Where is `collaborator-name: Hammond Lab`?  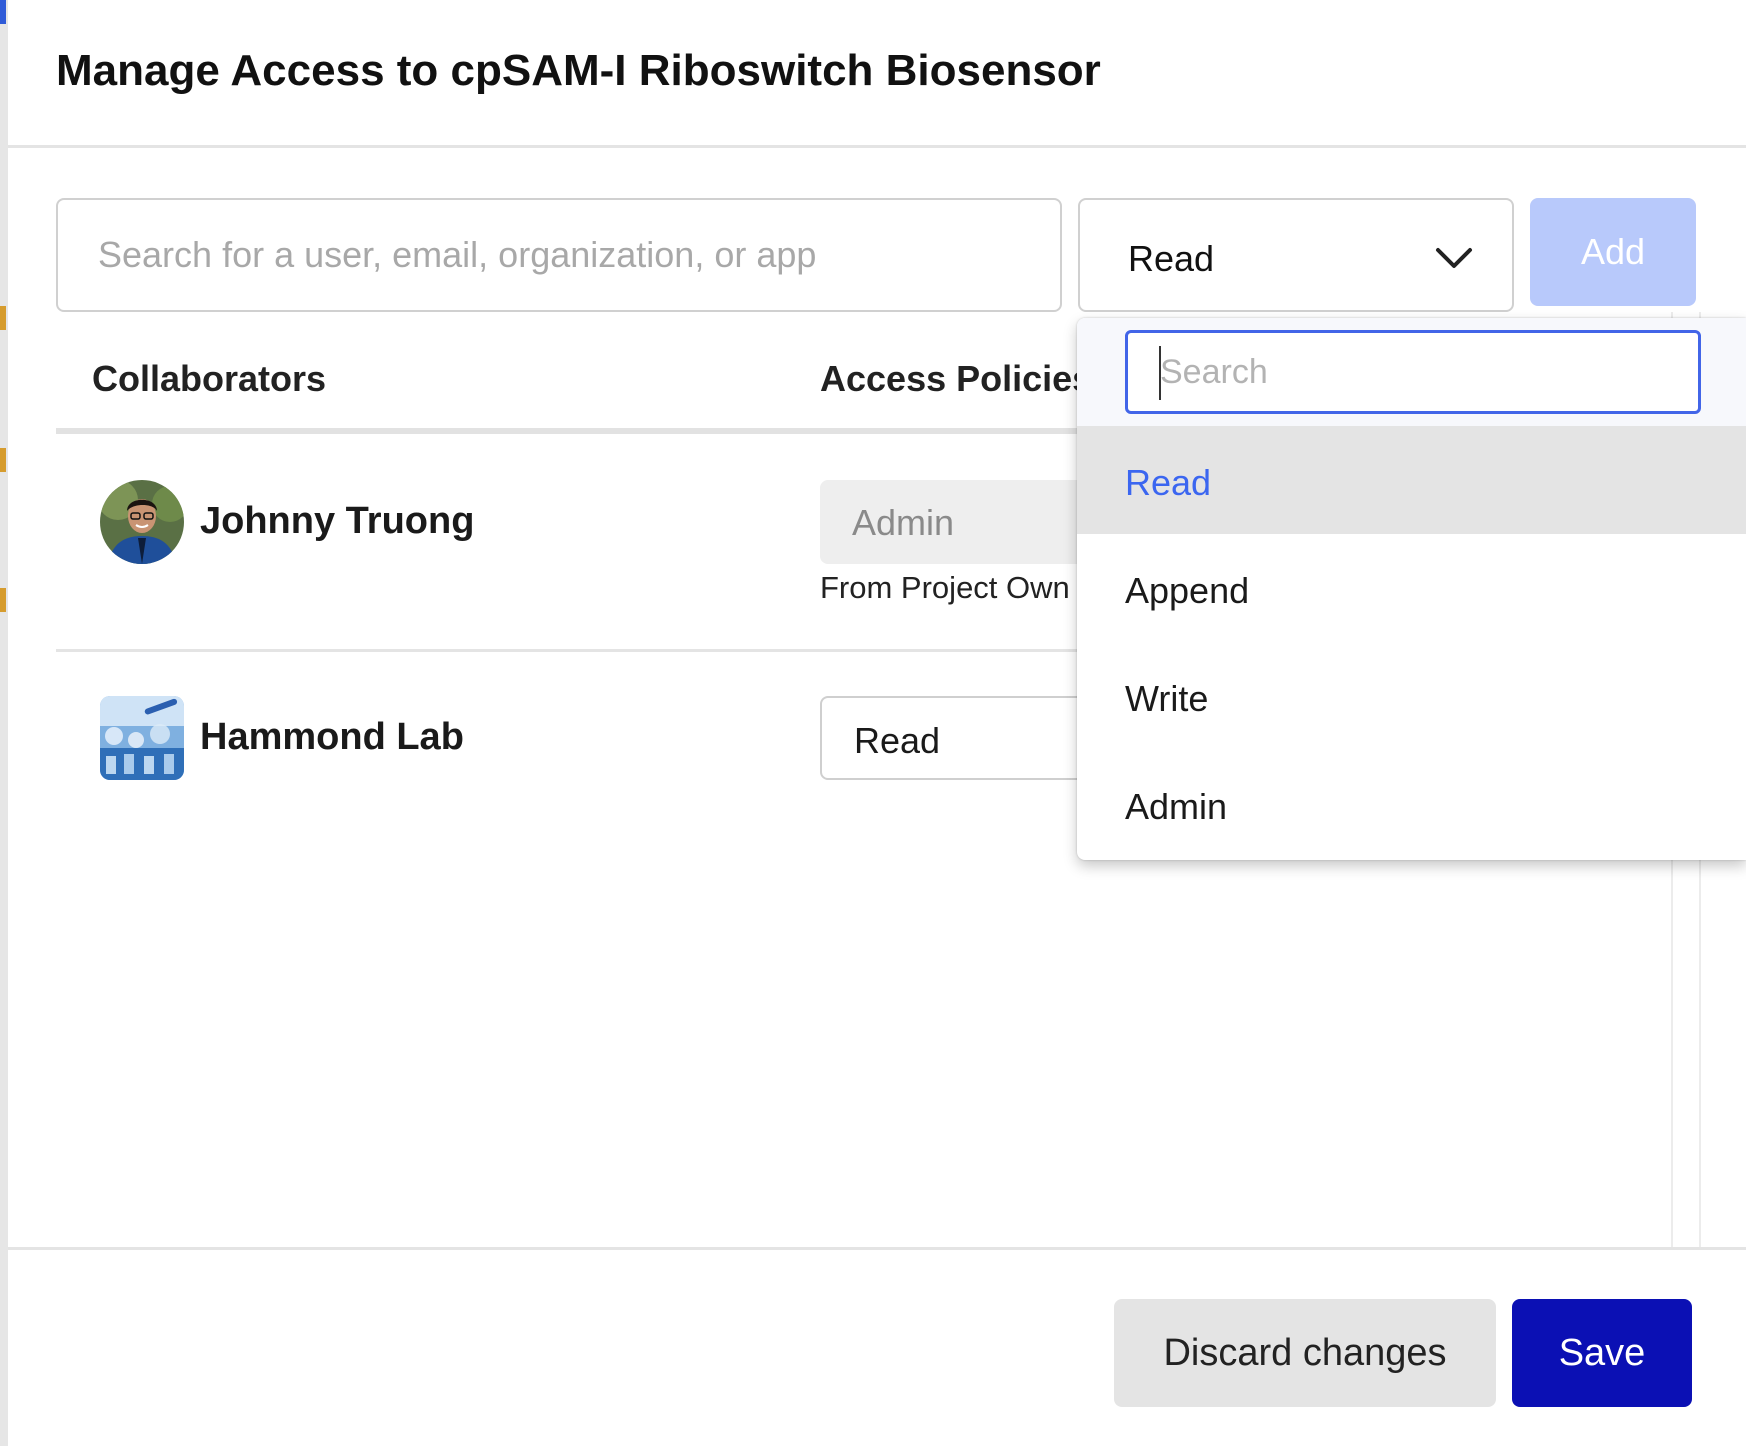 collaborator-name: Hammond Lab is located at coordinates (332, 737).